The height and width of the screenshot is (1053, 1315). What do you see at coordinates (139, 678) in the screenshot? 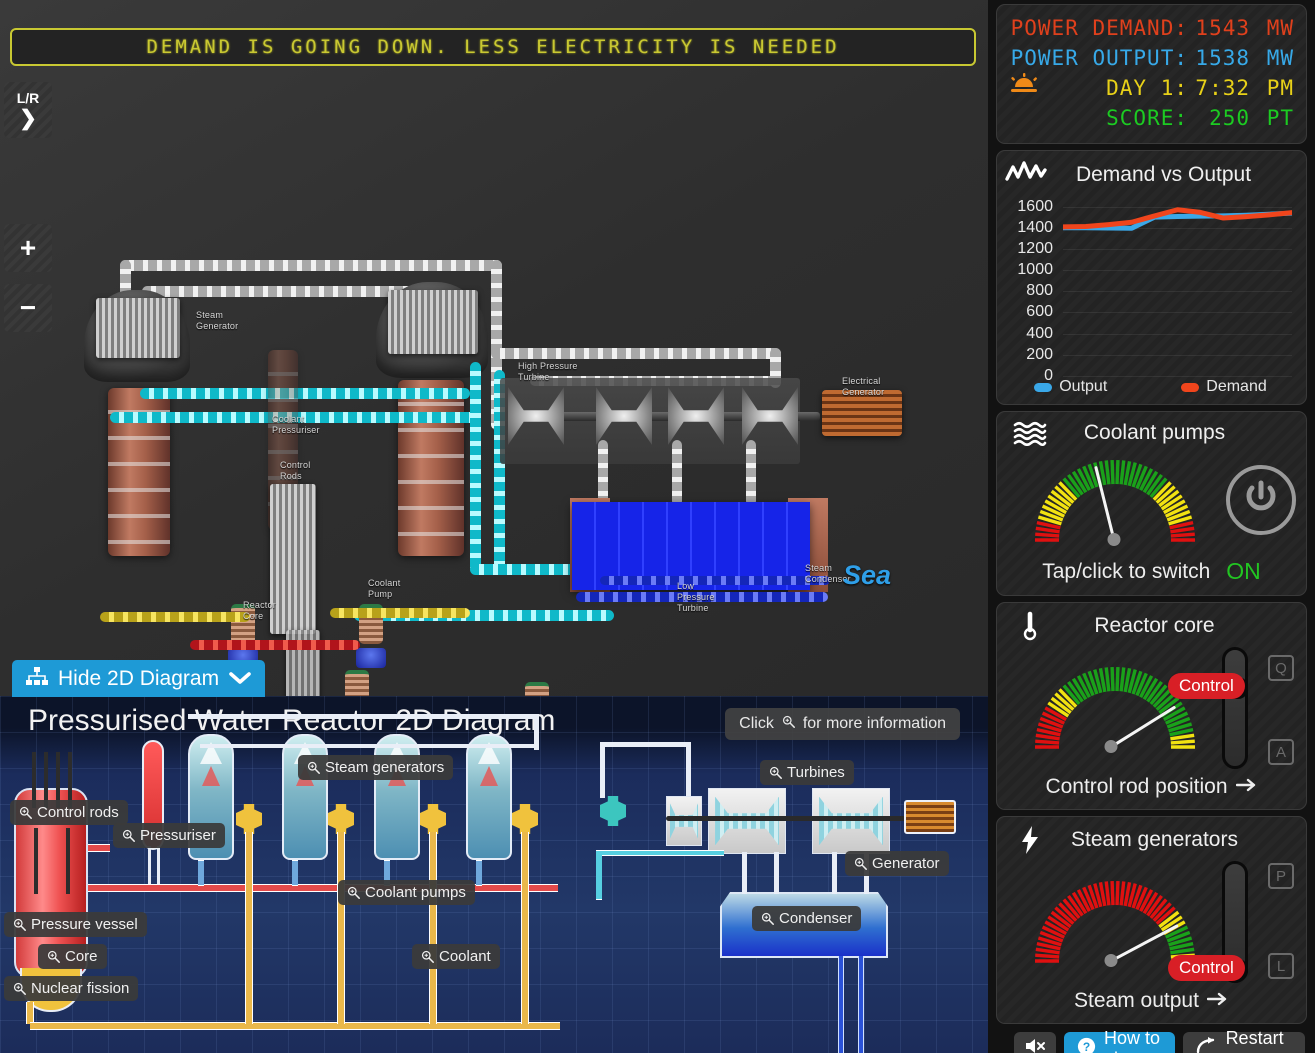
I see `hide-2d-diagram-button: Hide 2D Diagram` at bounding box center [139, 678].